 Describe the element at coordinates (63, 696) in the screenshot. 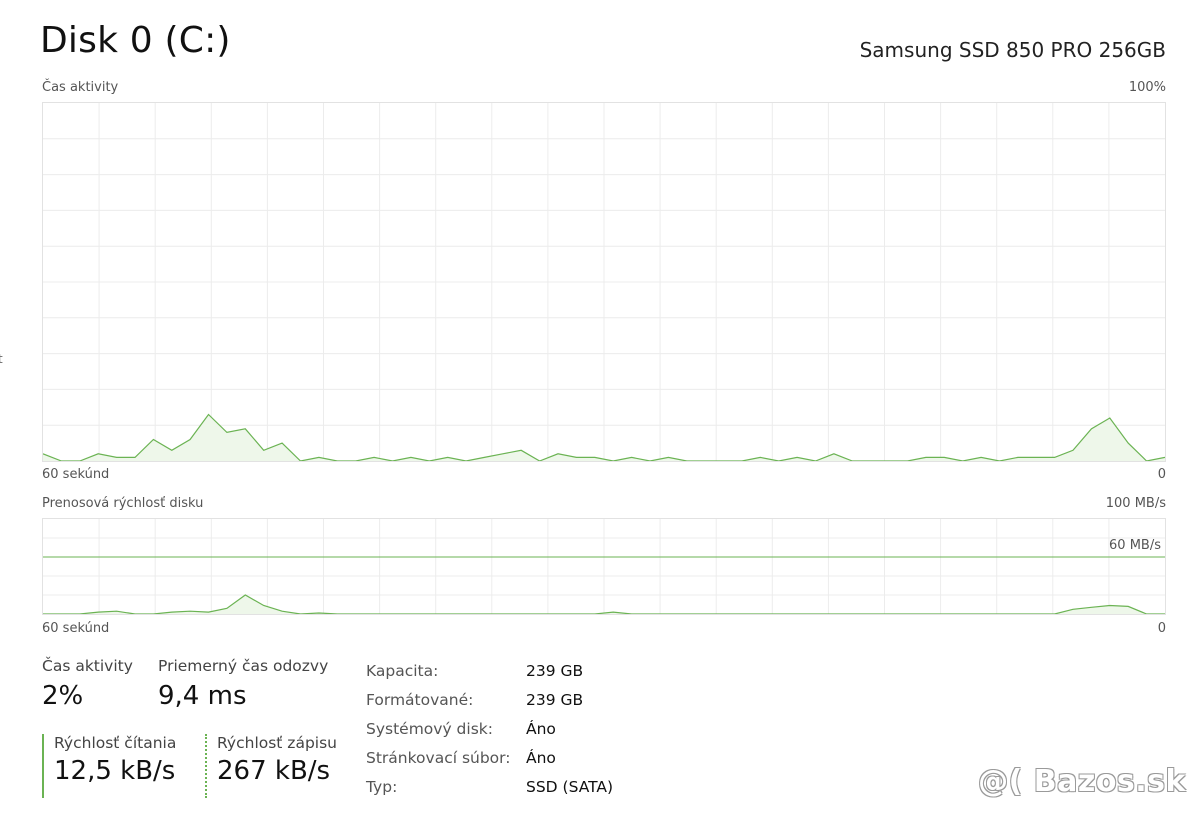

I see `stat-activity-value: 2%` at that location.